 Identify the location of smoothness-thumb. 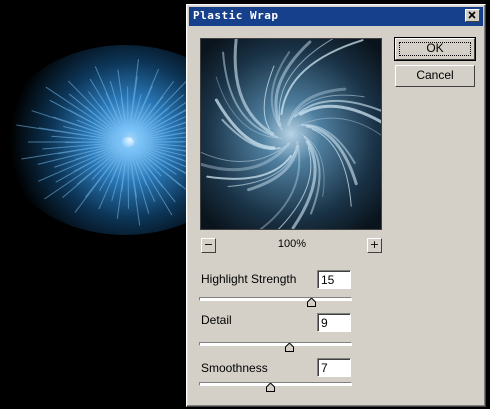
(271, 387).